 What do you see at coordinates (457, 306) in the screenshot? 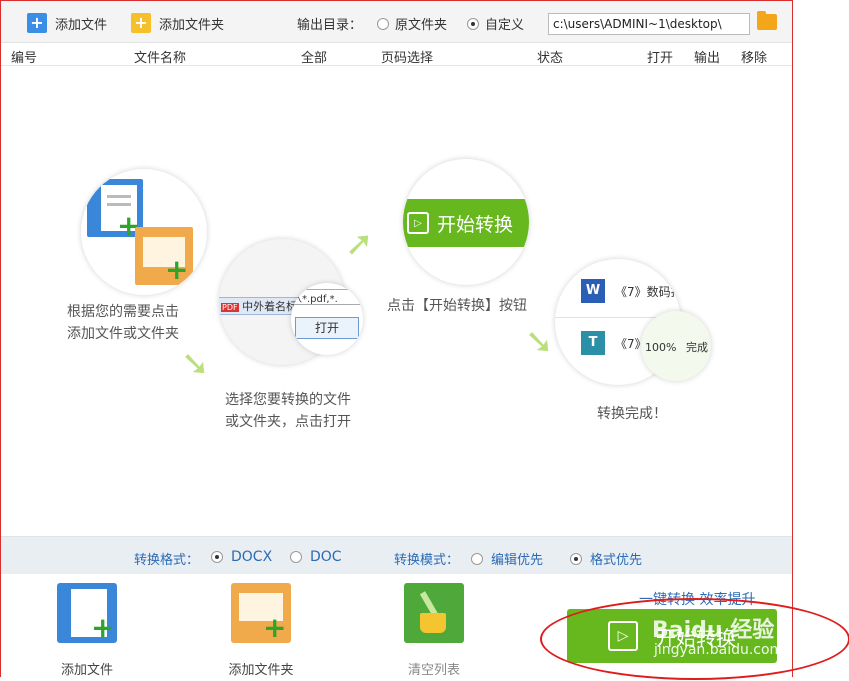
I see `step3-caption: 点击【开始转换】按钮` at bounding box center [457, 306].